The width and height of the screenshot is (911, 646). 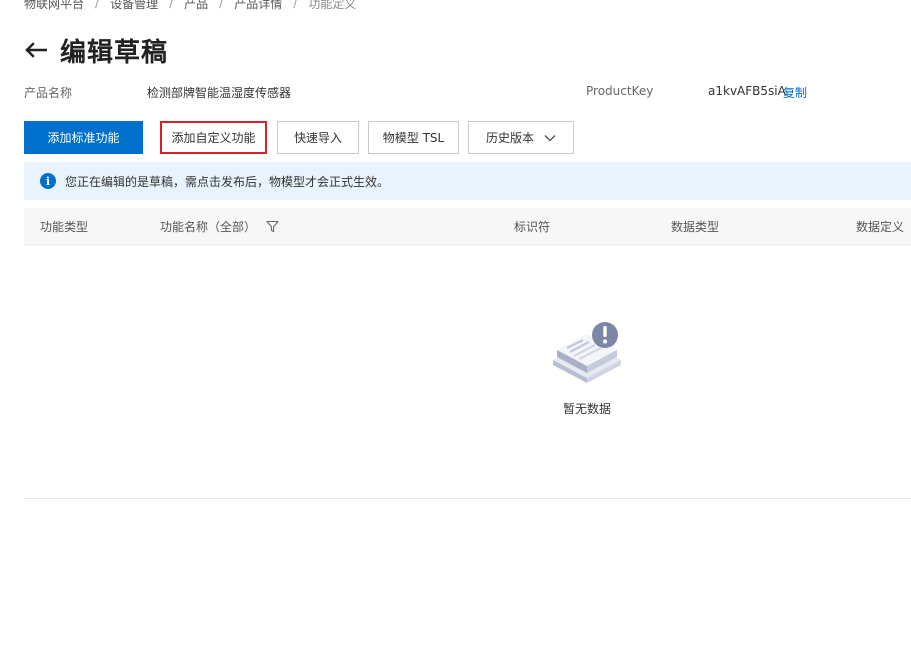 What do you see at coordinates (695, 227) in the screenshot?
I see `column-data-type: 数据类型` at bounding box center [695, 227].